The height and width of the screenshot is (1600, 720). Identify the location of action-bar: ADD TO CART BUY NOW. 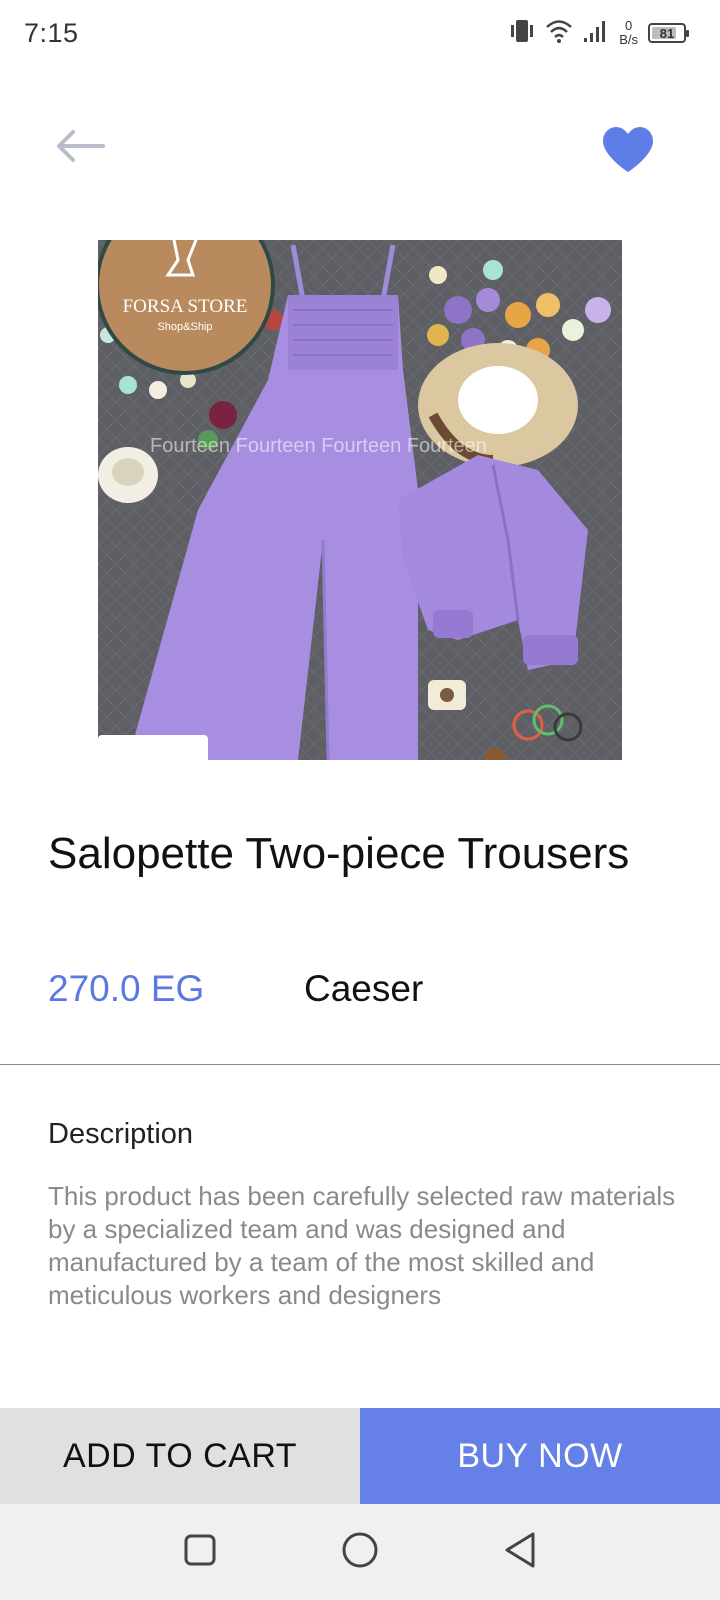
(360, 1456).